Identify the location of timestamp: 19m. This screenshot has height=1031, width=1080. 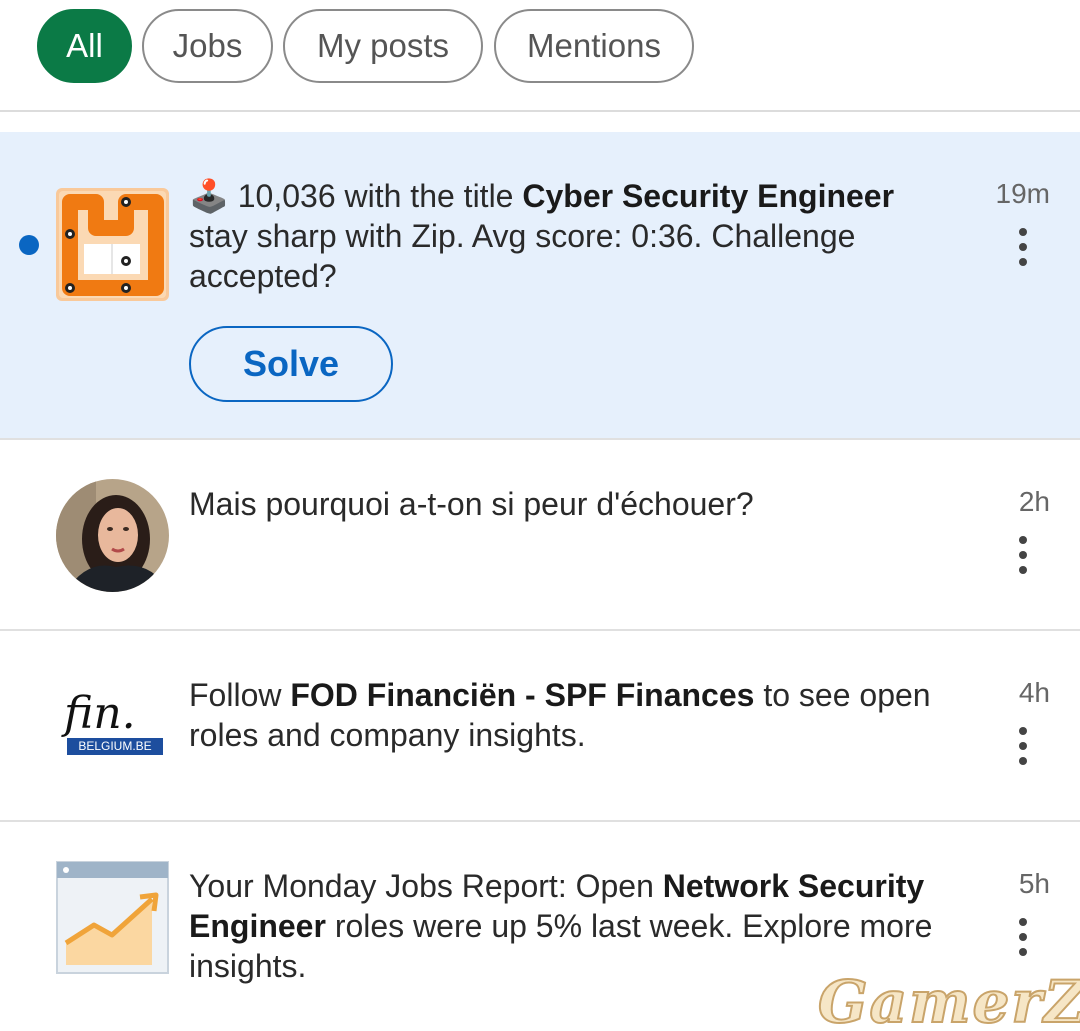
(1022, 193).